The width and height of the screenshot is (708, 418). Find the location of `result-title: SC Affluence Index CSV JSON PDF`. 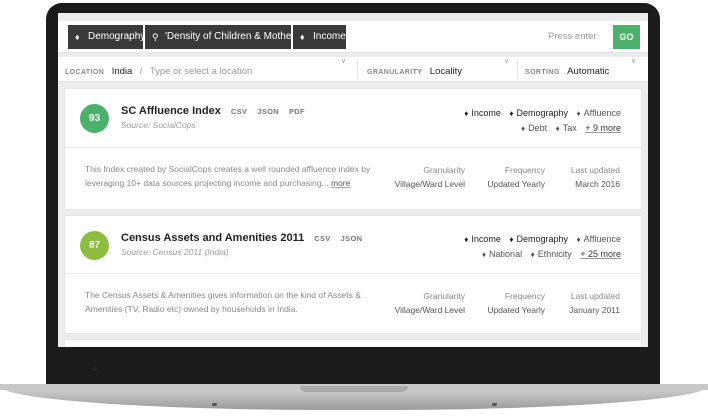

result-title: SC Affluence Index CSV JSON PDF is located at coordinates (213, 111).